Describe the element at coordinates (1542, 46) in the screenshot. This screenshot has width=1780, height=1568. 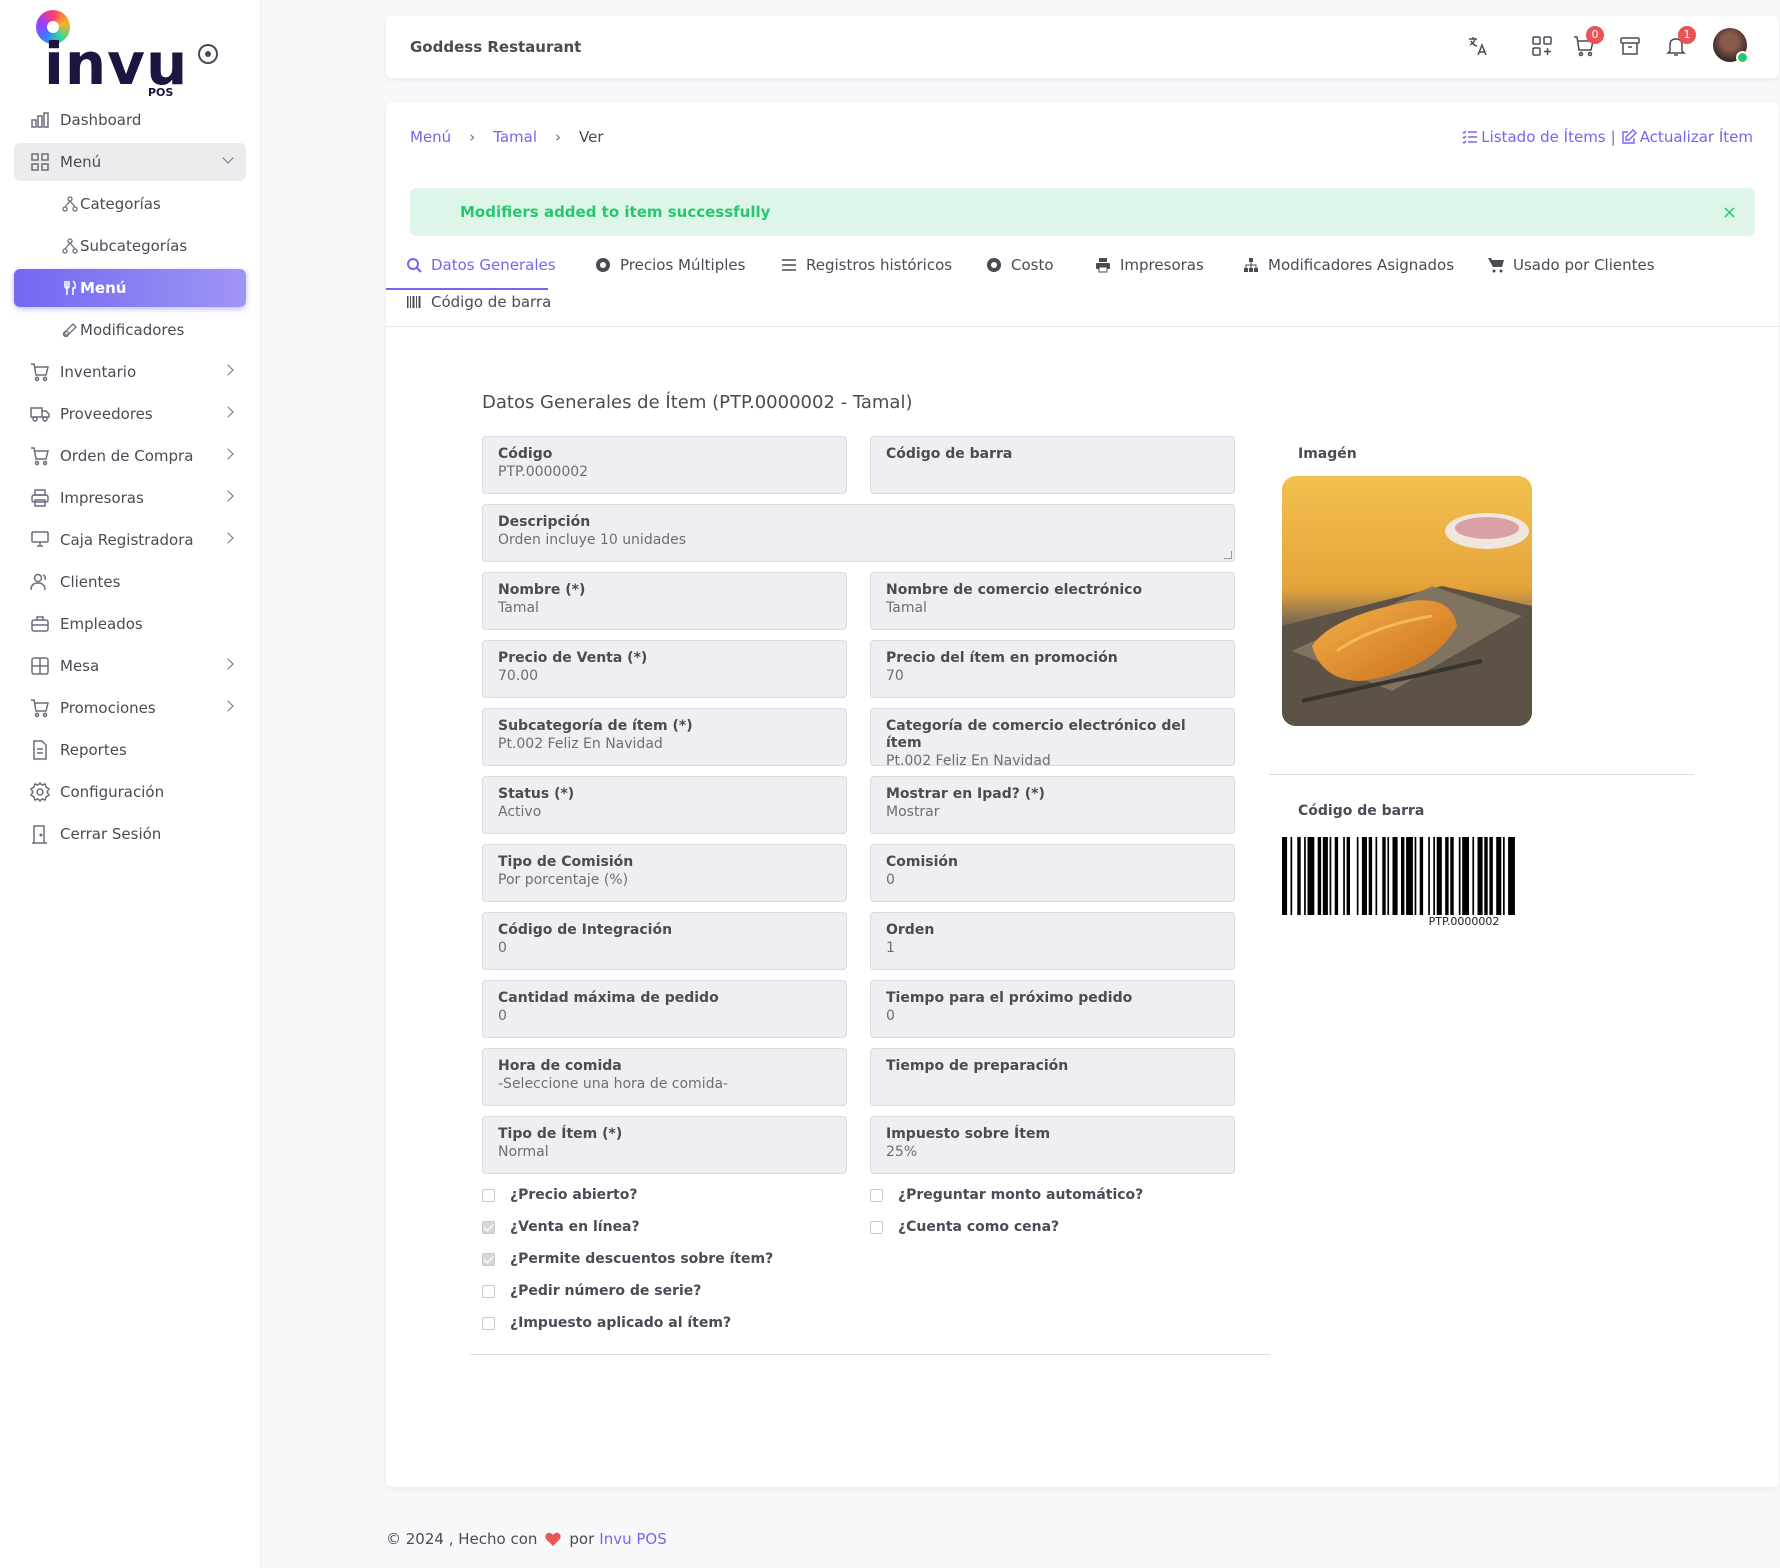
I see `apps-add-icon` at that location.